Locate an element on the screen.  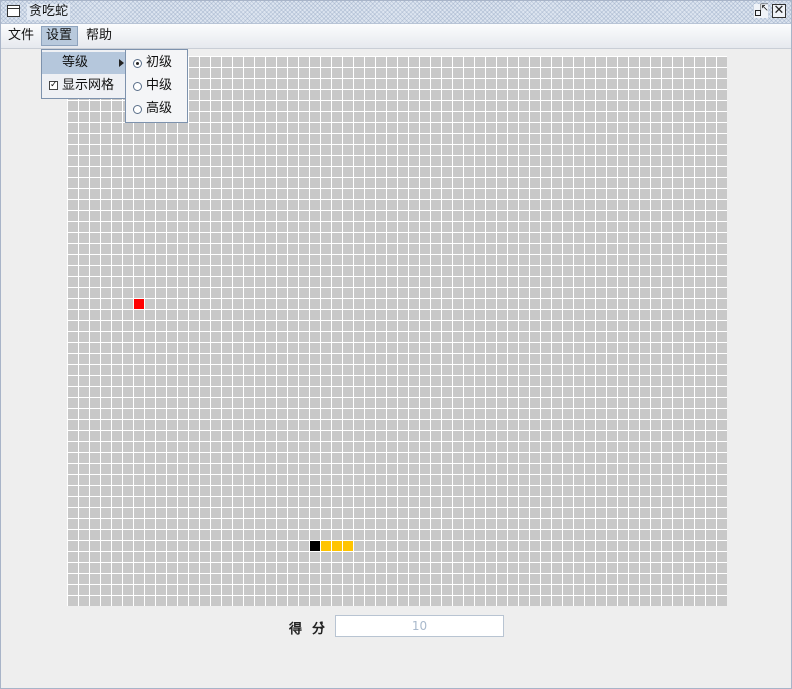
score-colon: : is located at coordinates (322, 625).